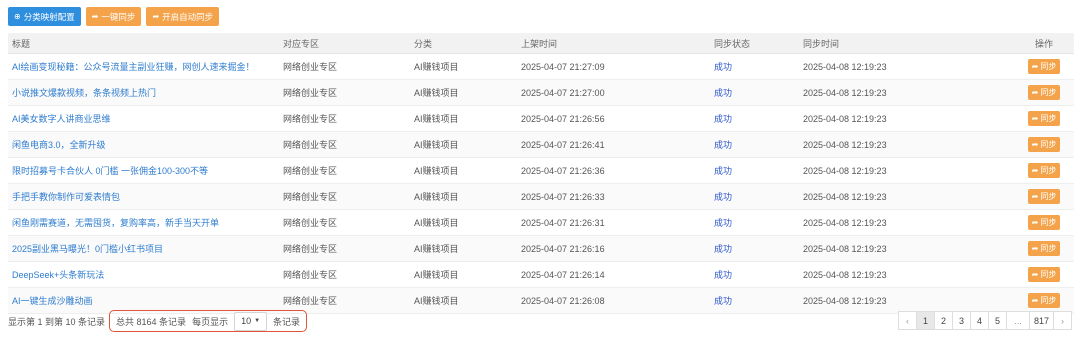 This screenshot has width=1080, height=337. What do you see at coordinates (115, 223) in the screenshot?
I see `row-title-link: 闲鱼刚需赛道，无需囤货，复购率高，新手当天开单` at bounding box center [115, 223].